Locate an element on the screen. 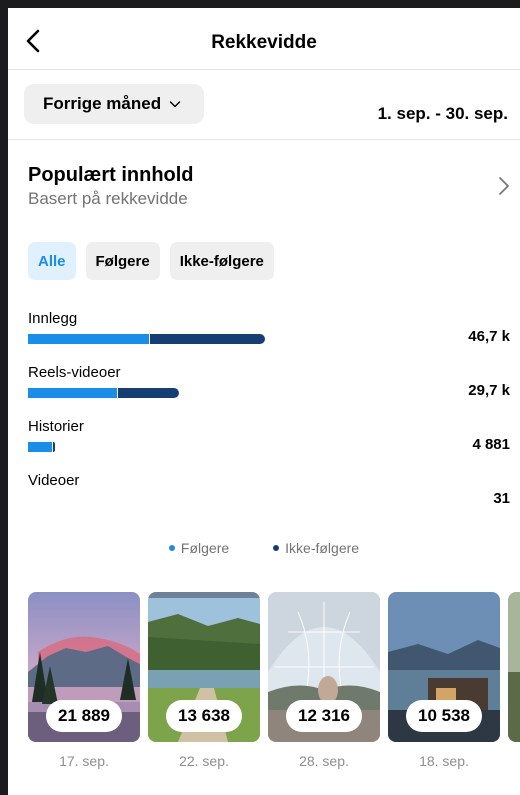 This screenshot has height=795, width=520. chart-legend: Følgere Ikke-følgere is located at coordinates (264, 548).